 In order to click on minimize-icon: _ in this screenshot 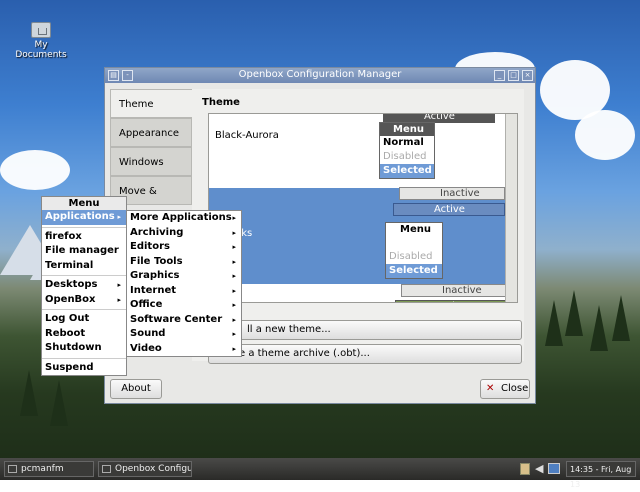, I will do `click(499, 75)`.